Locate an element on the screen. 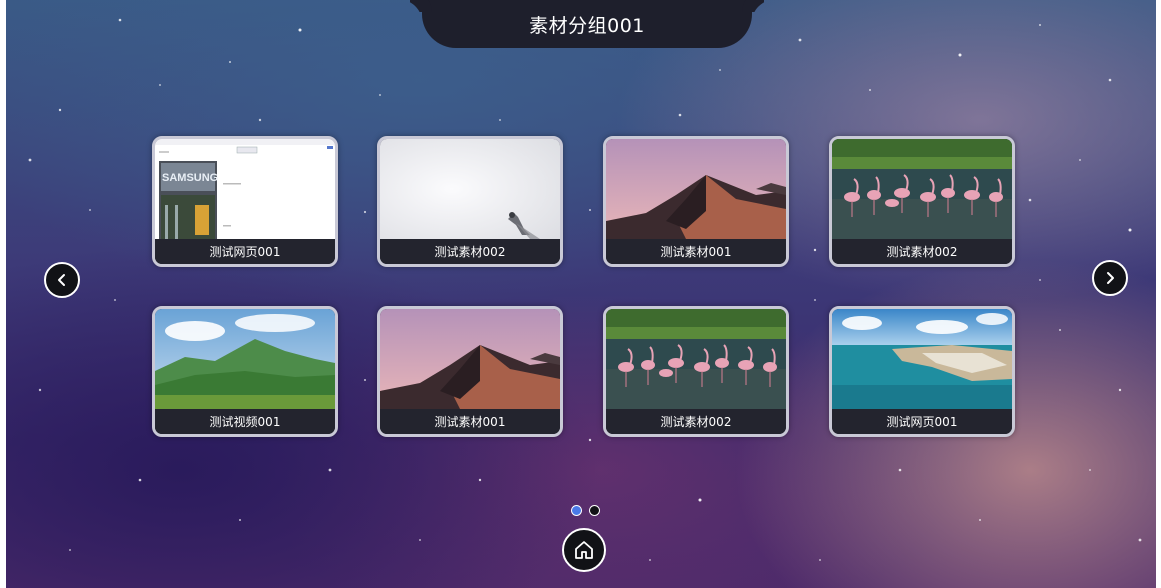 The image size is (1161, 588). chevron-right-icon is located at coordinates (1110, 278).